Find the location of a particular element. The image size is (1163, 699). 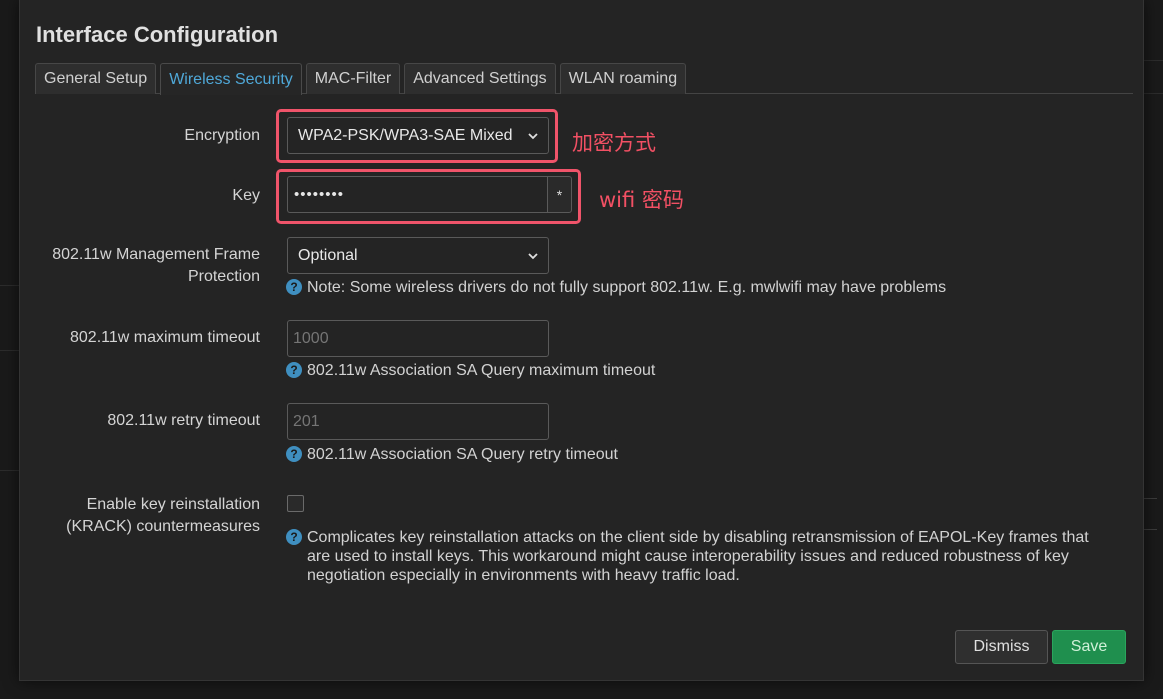

retry-timeout-label: 802.11w retry timeout is located at coordinates (183, 420).